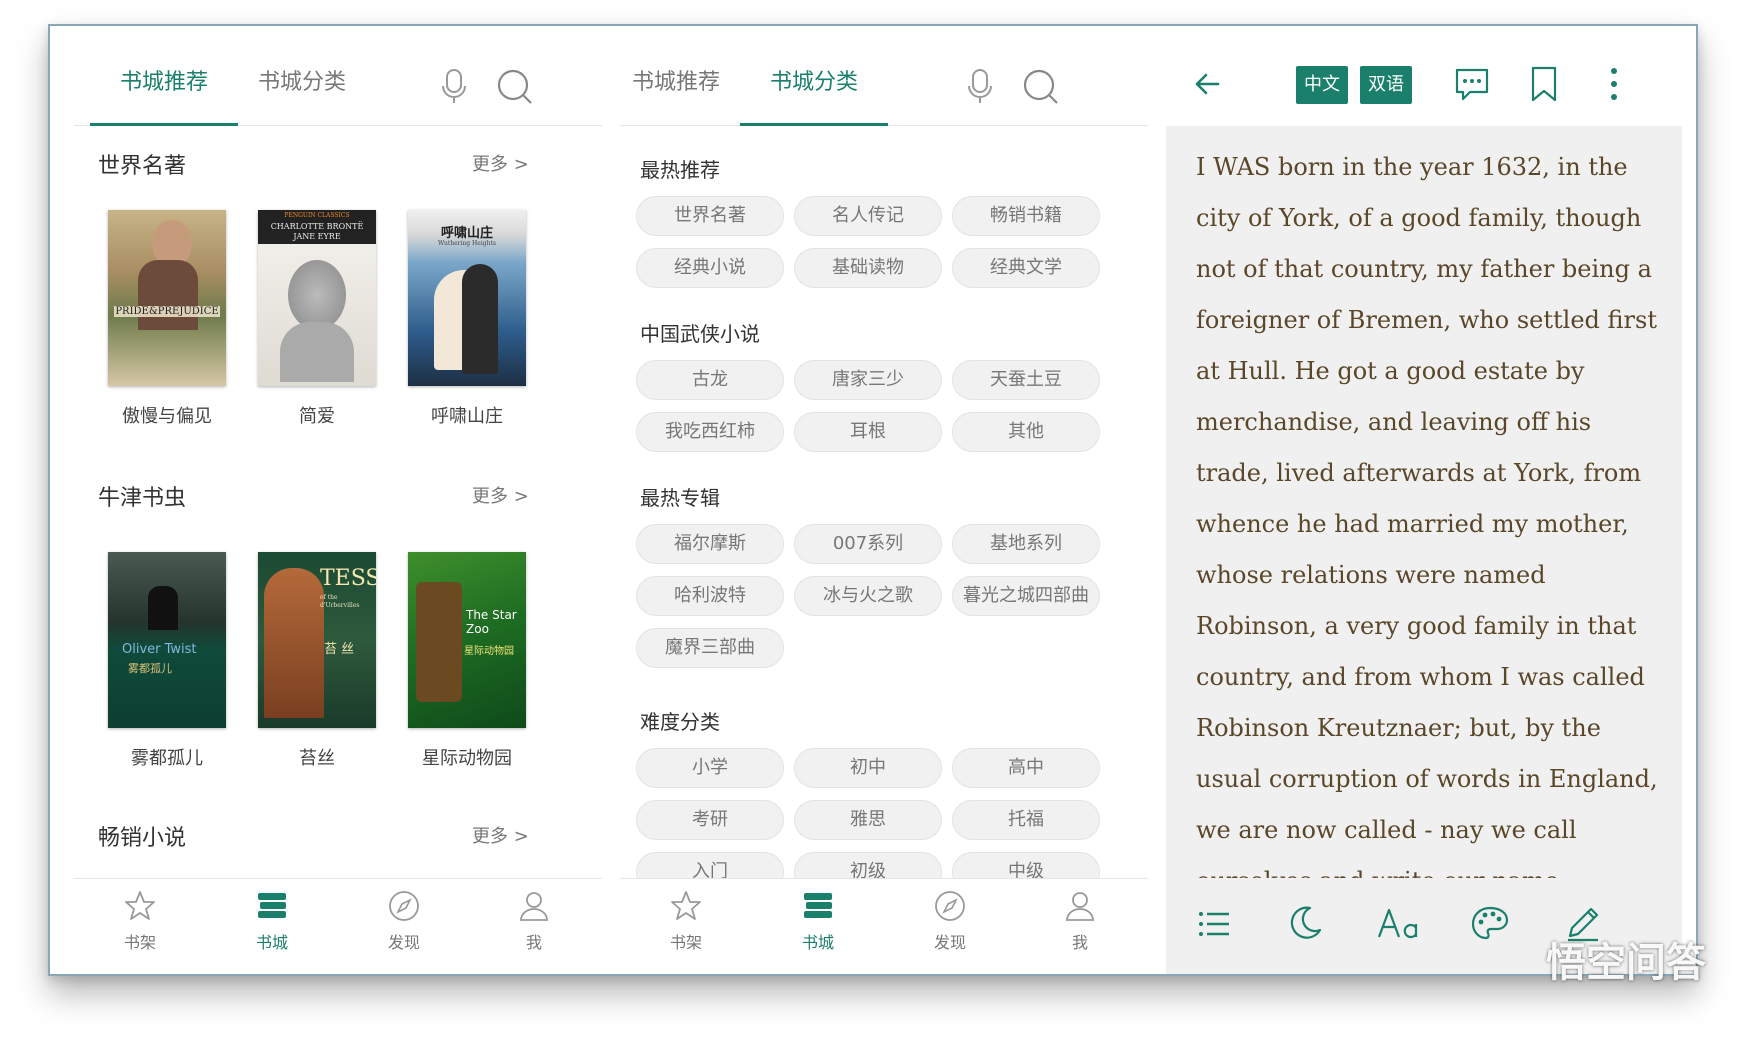 The height and width of the screenshot is (1048, 1746). Describe the element at coordinates (710, 432) in the screenshot. I see `category-chip: 我吃西红柿` at that location.